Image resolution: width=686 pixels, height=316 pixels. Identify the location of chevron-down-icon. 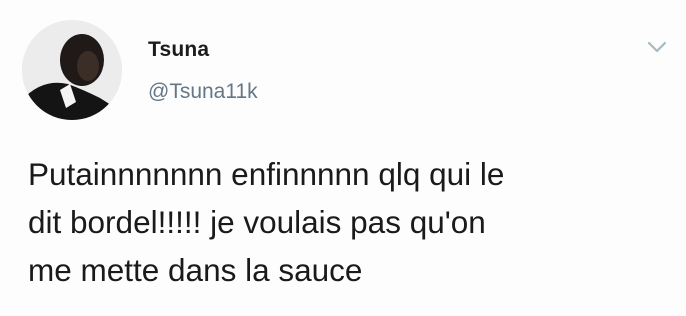
(657, 47).